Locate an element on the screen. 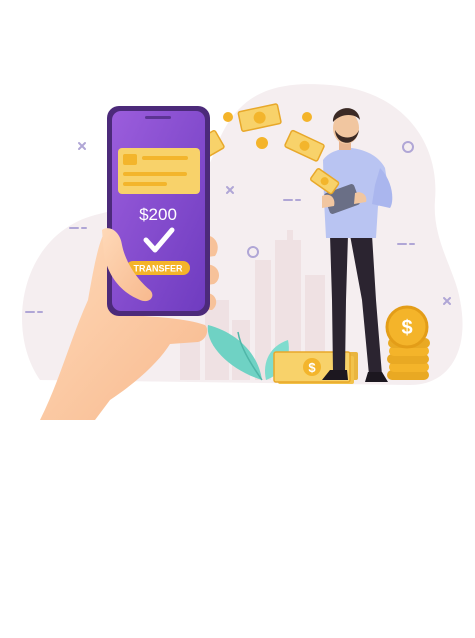  transfer-button-label: TRANSFER is located at coordinates (158, 269).